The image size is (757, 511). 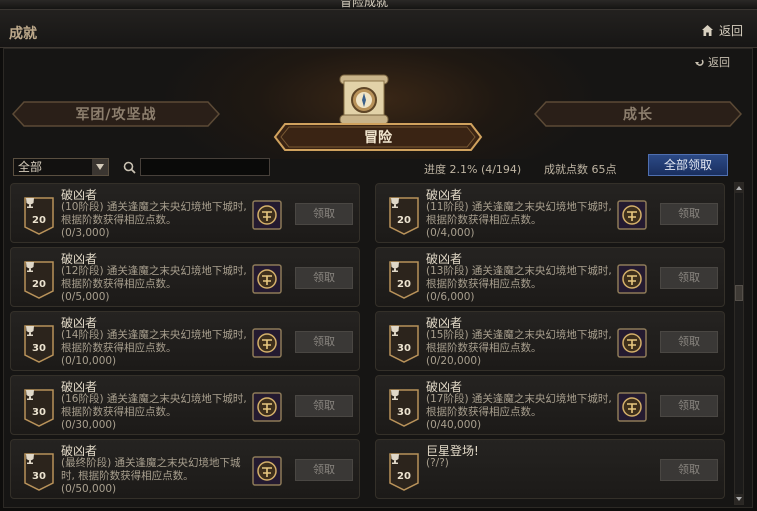 What do you see at coordinates (450, 233) in the screenshot?
I see `achievement-count: (0/4,000)` at bounding box center [450, 233].